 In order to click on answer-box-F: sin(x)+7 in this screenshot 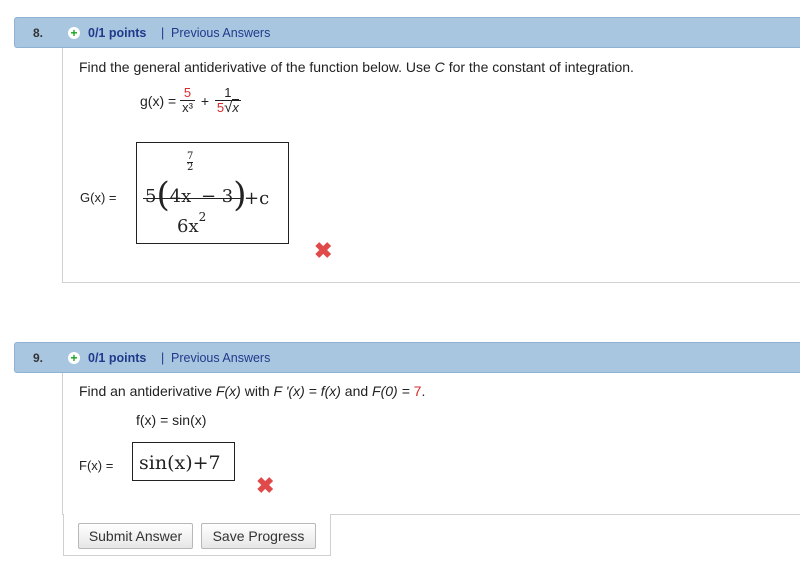, I will do `click(183, 461)`.